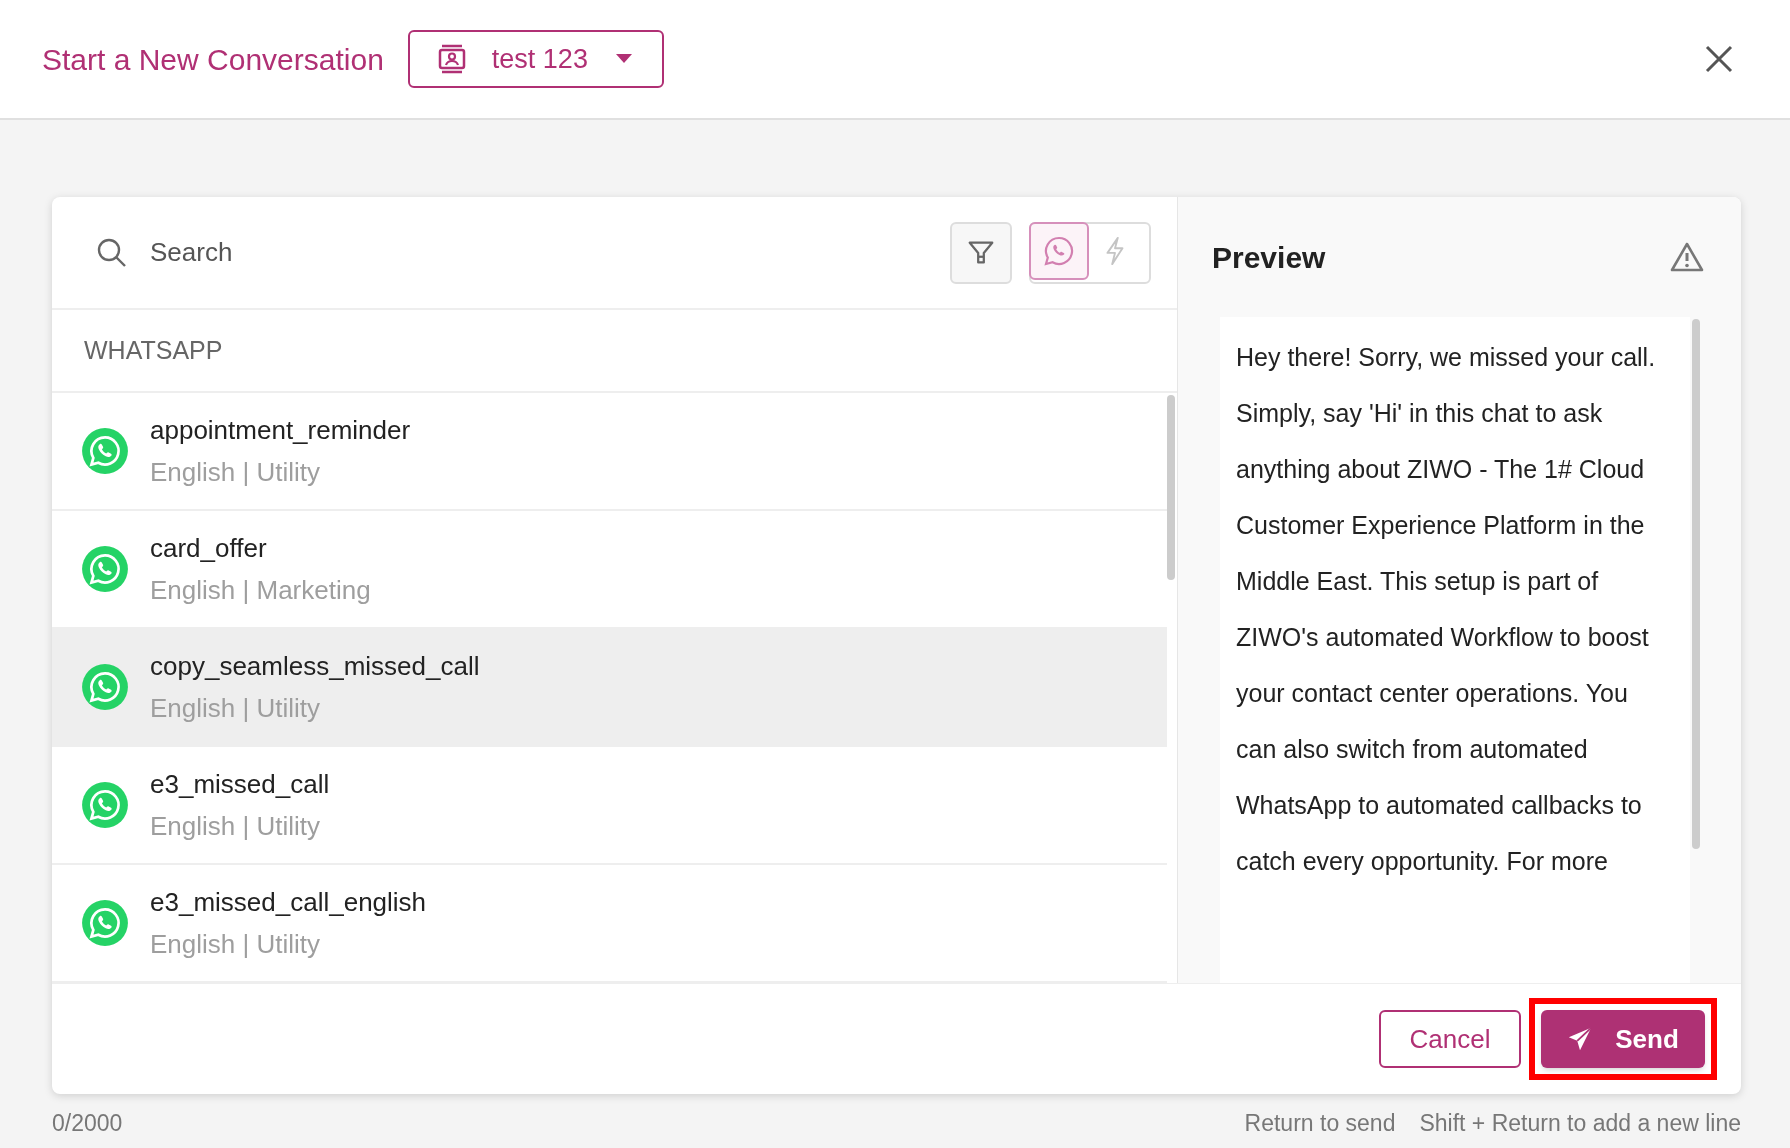 The image size is (1790, 1148). Describe the element at coordinates (1623, 1039) in the screenshot. I see `send-button: Send` at that location.